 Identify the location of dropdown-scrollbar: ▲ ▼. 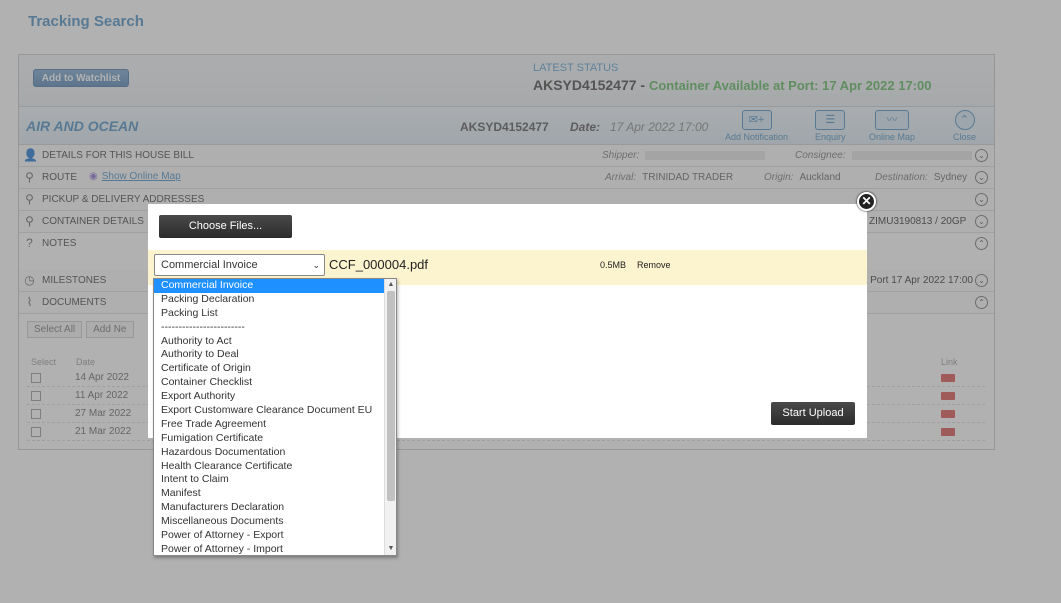
(390, 417).